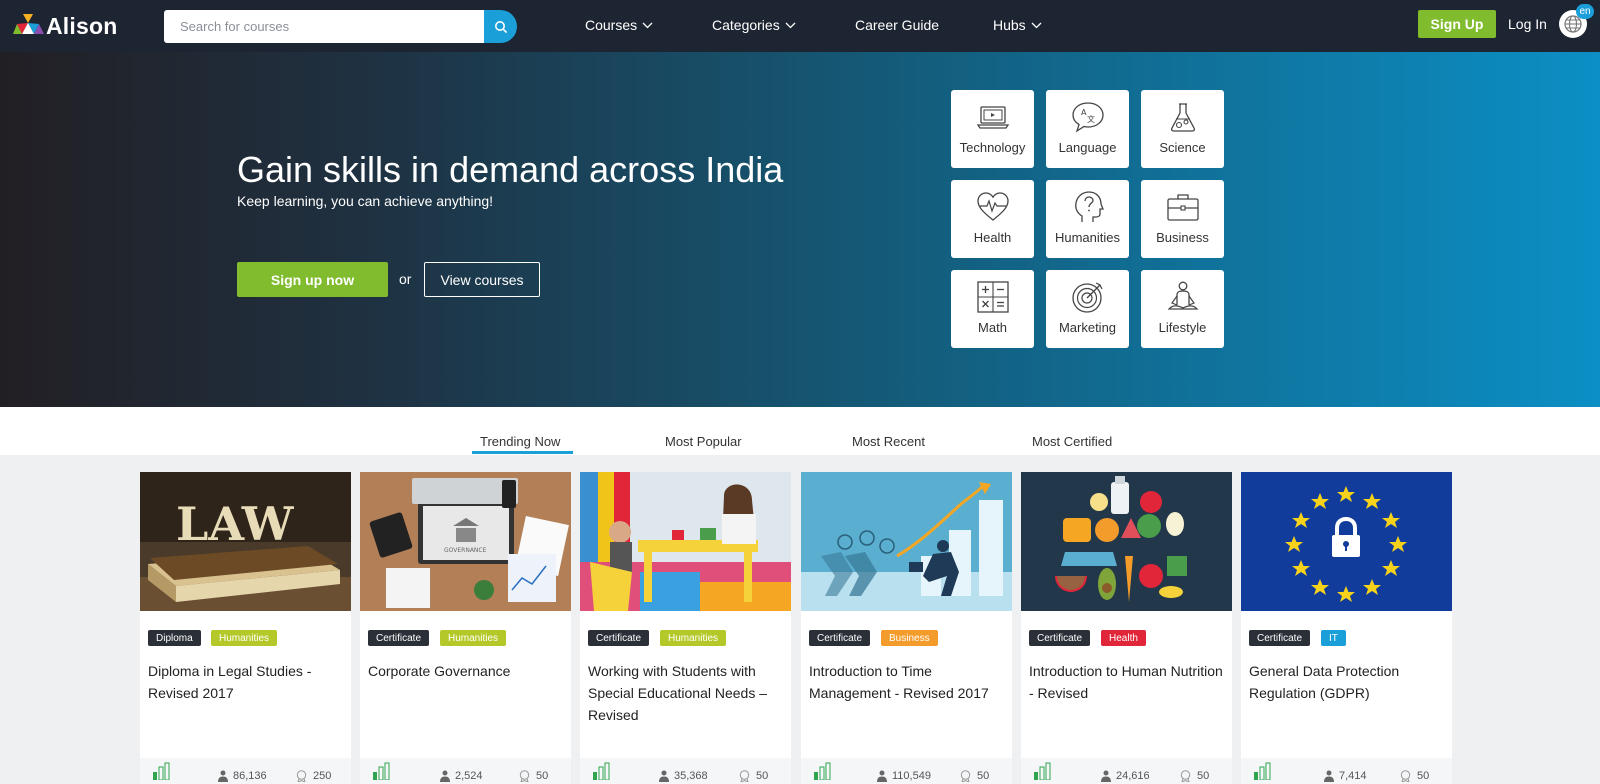  Describe the element at coordinates (465, 550) in the screenshot. I see `svg-text: GOVERNANCE` at that location.